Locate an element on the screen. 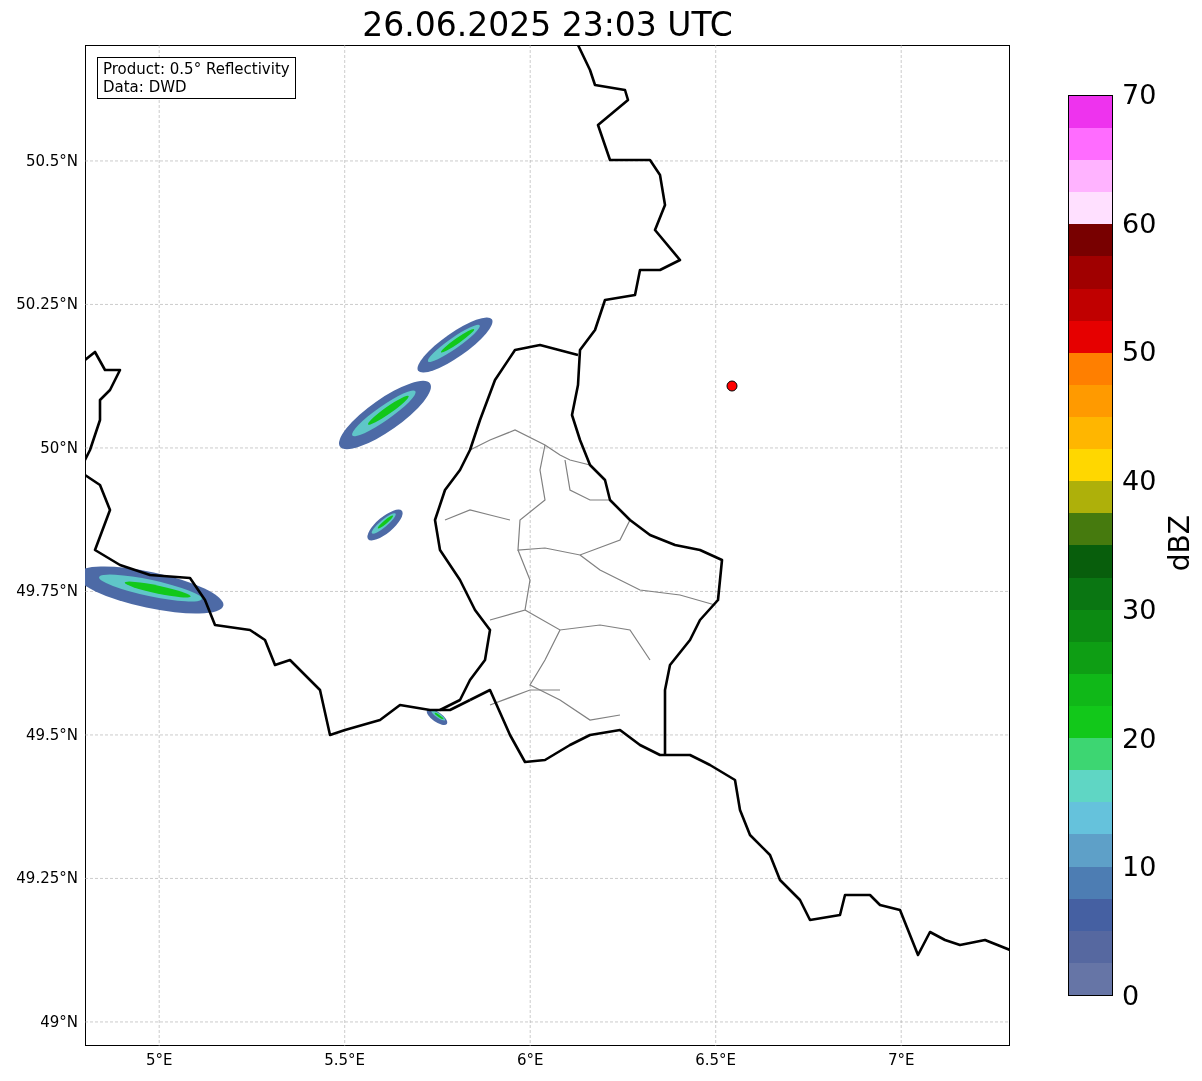  colorbar-tick-label: 60 is located at coordinates (1139, 223).